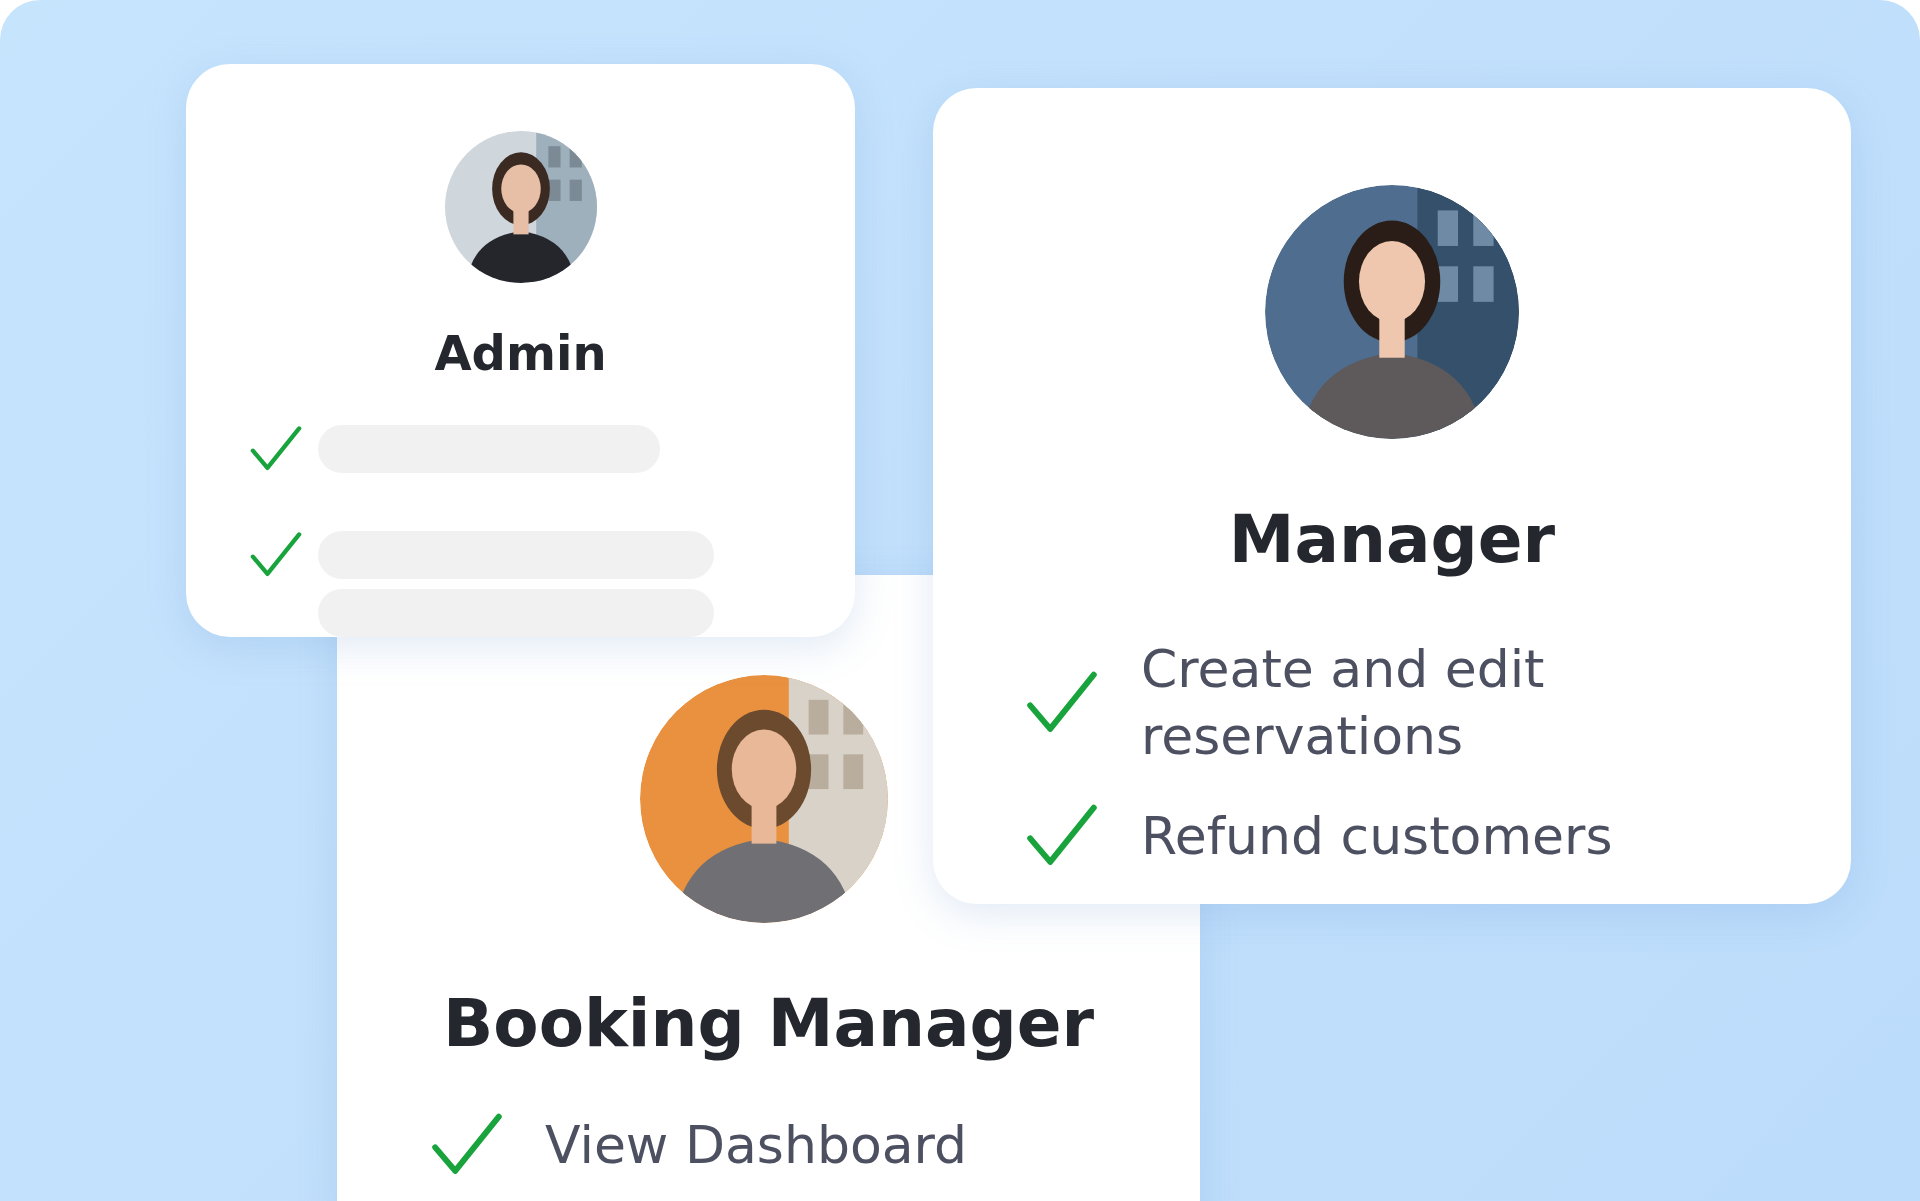  Describe the element at coordinates (1377, 837) in the screenshot. I see `permission-label: Refund customers` at that location.